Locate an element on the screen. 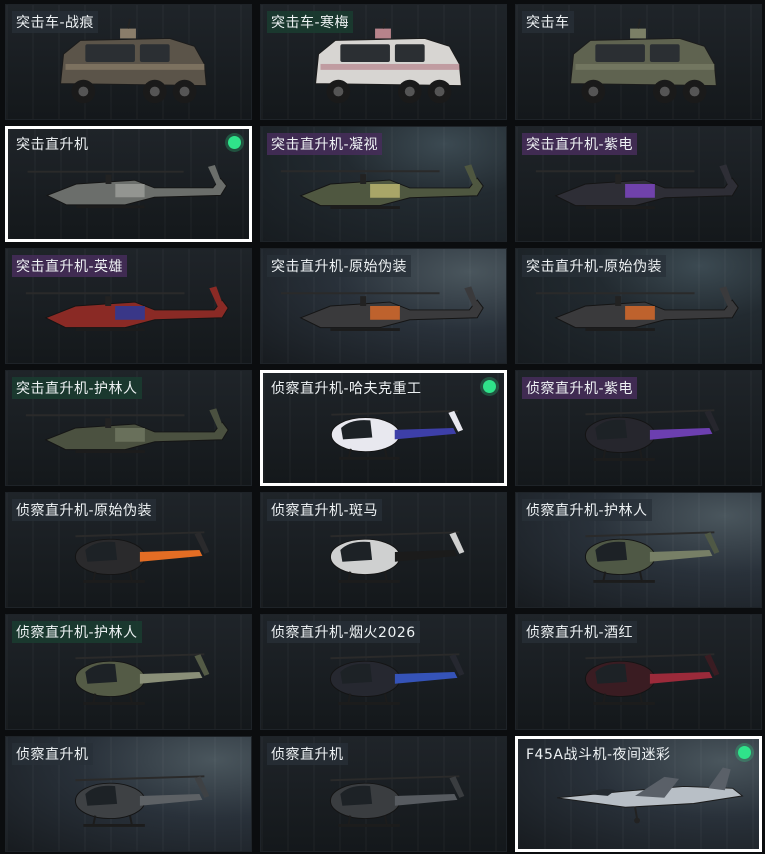 This screenshot has width=765, height=854. skin-card: 突击车-战痕 is located at coordinates (128, 62).